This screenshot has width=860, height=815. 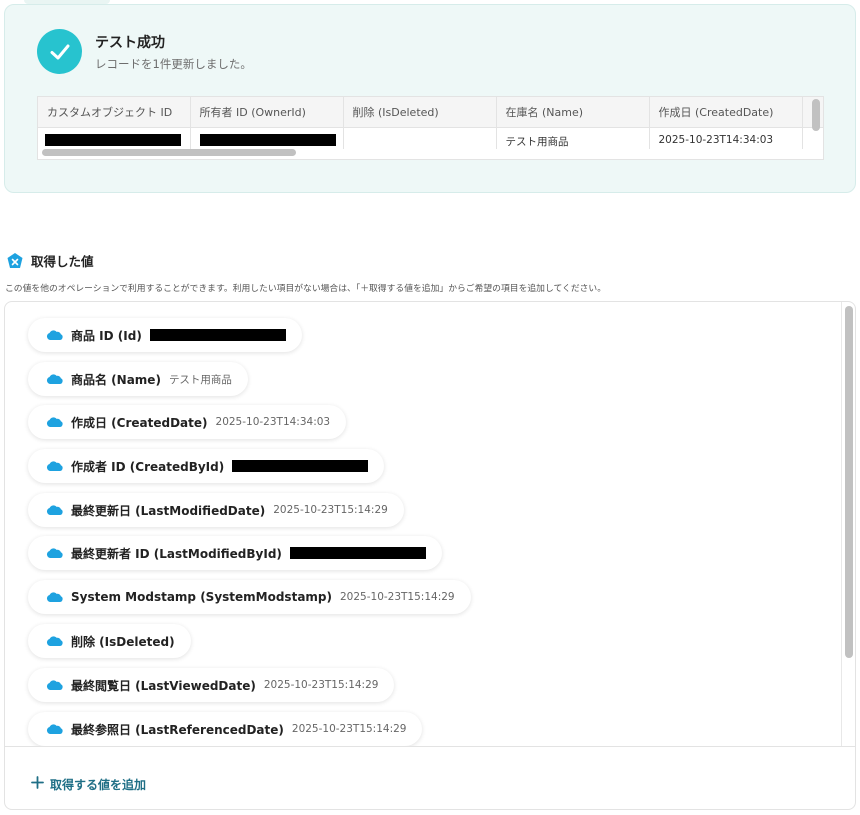 What do you see at coordinates (139, 422) in the screenshot?
I see `value-label: 作成日 (CreatedDate)` at bounding box center [139, 422].